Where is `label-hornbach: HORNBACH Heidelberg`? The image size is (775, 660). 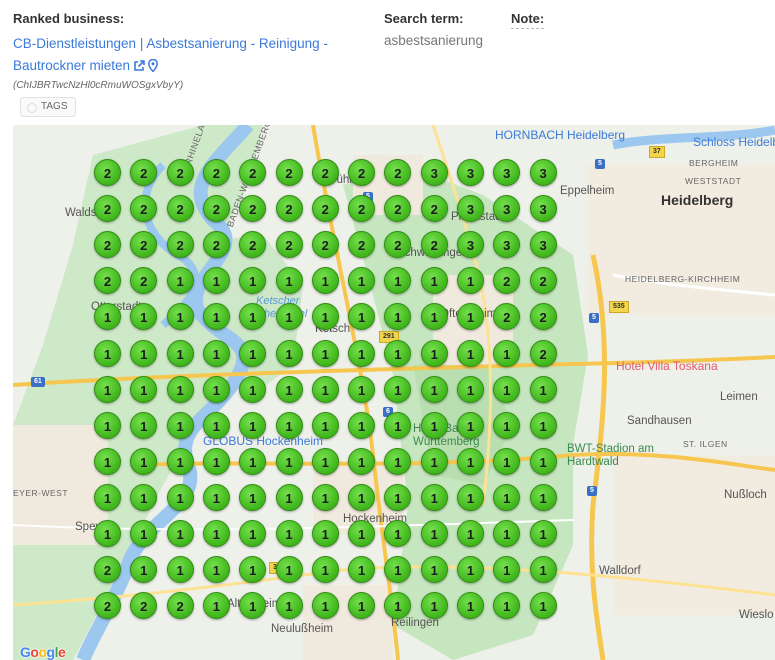 label-hornbach: HORNBACH Heidelberg is located at coordinates (560, 135).